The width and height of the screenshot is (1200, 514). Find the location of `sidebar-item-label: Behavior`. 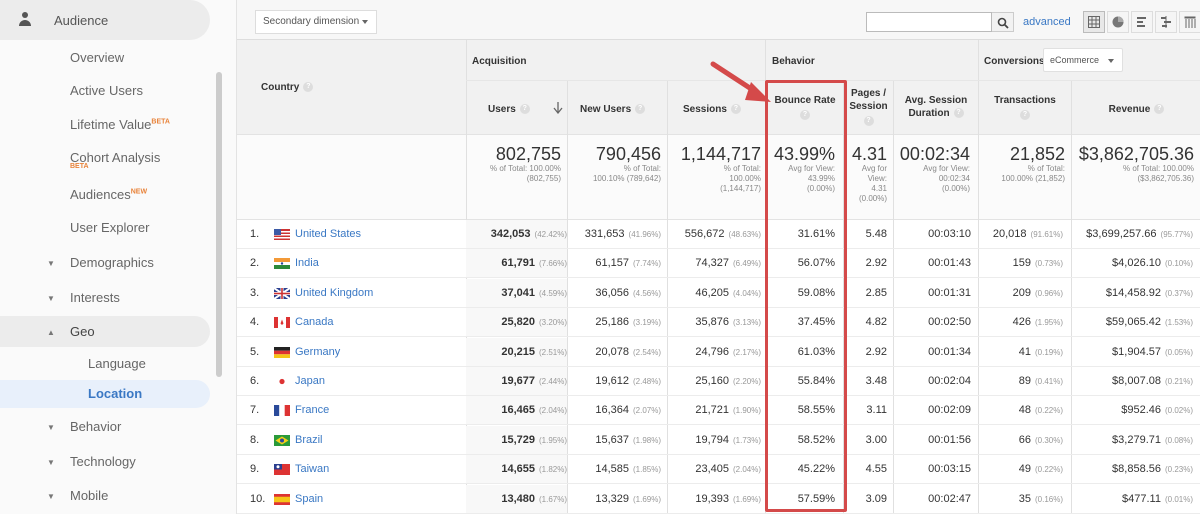

sidebar-item-label: Behavior is located at coordinates (96, 426).